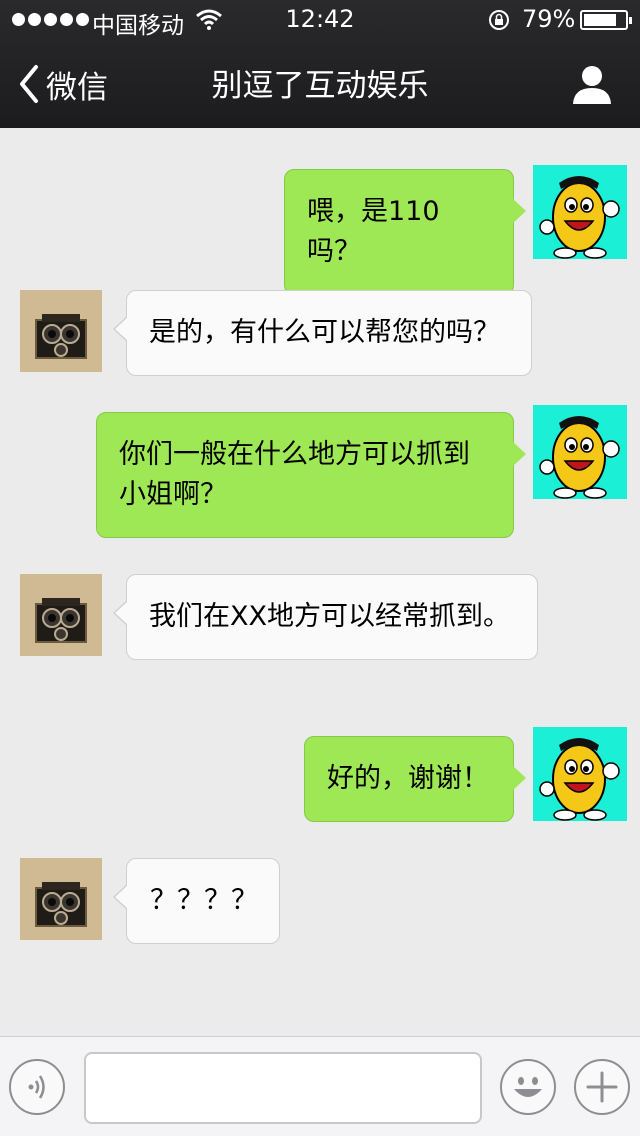 The height and width of the screenshot is (1136, 640). I want to click on battery-icon, so click(606, 20).